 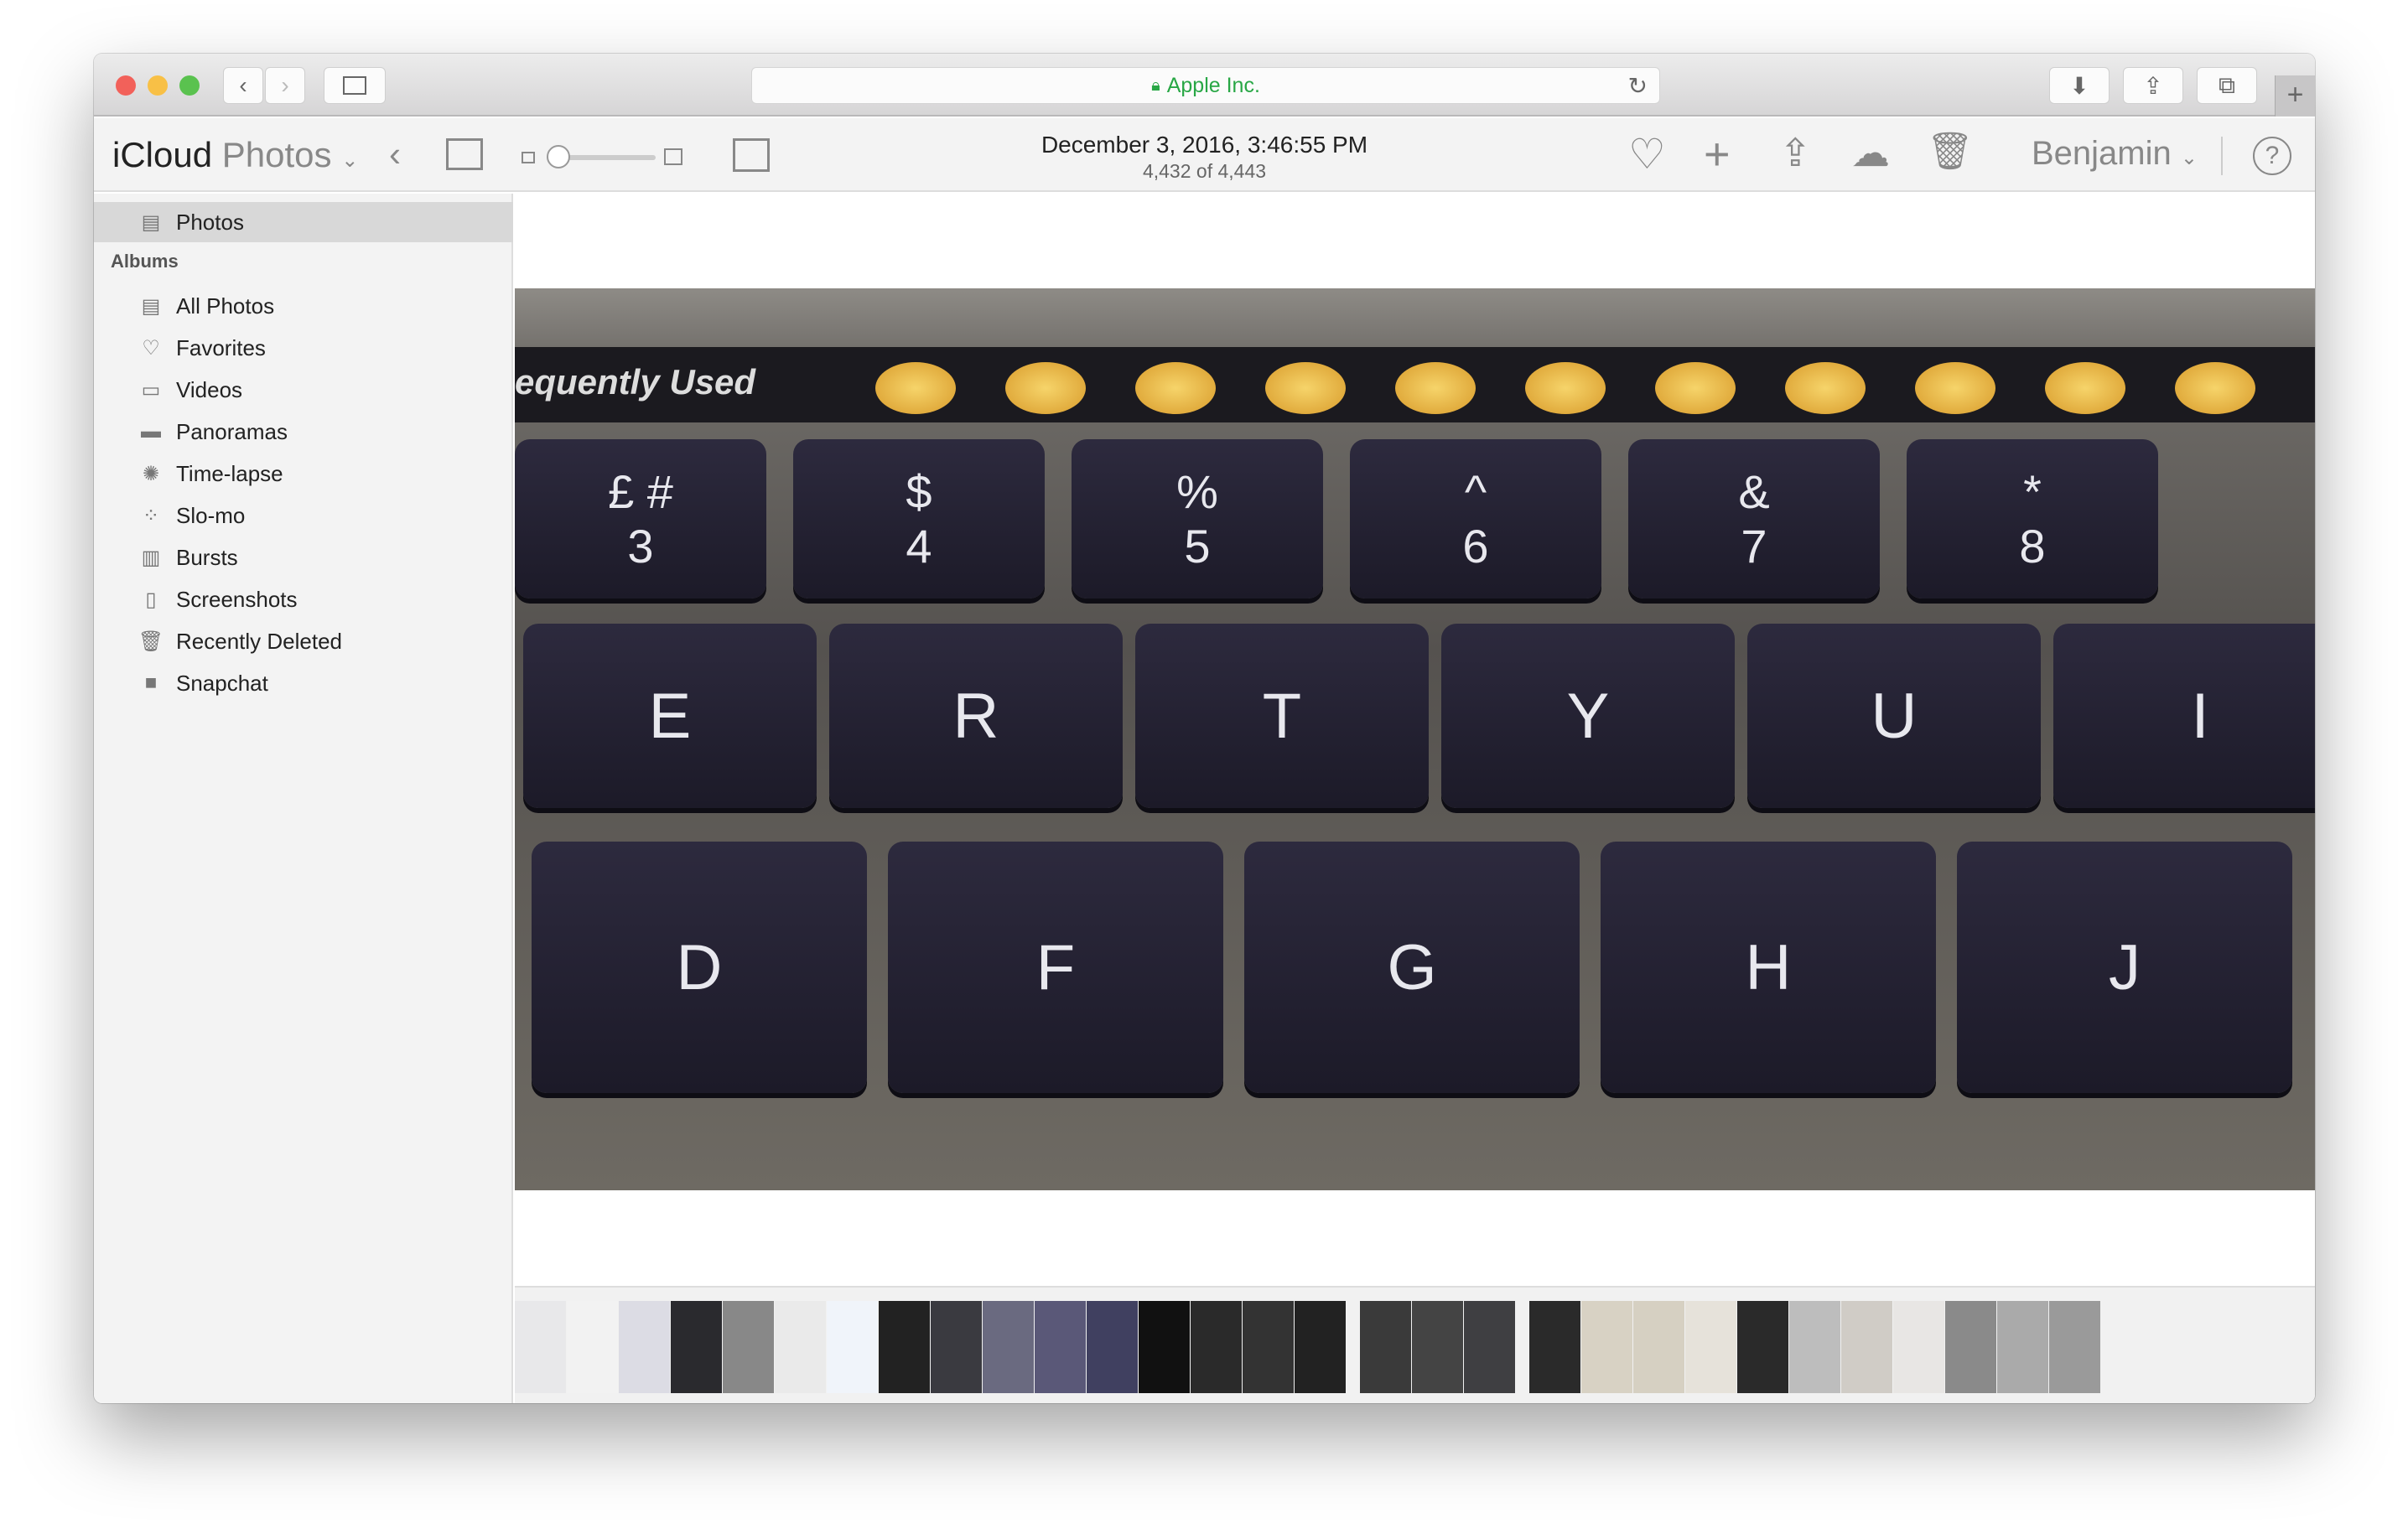 I want to click on sidebar-item-label: Photos, so click(x=210, y=222).